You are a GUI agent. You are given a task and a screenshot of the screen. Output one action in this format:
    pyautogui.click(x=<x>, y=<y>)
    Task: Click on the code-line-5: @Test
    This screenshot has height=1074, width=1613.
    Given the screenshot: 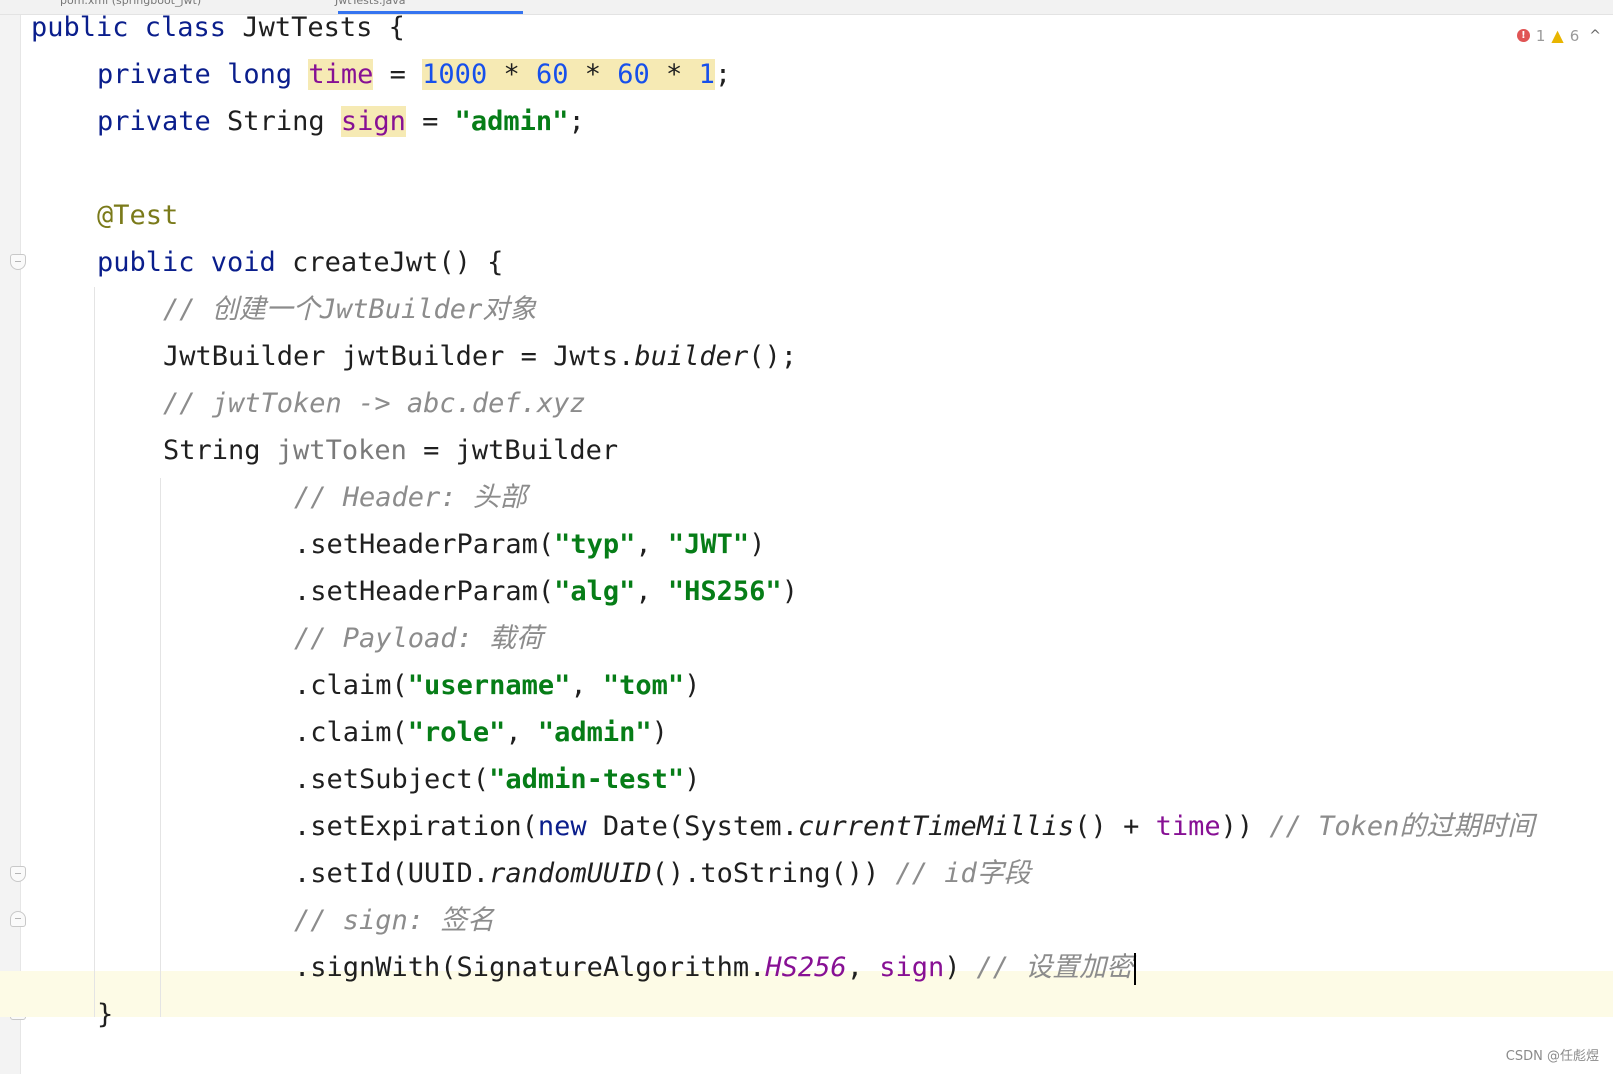 What is the action you would take?
    pyautogui.click(x=137, y=216)
    